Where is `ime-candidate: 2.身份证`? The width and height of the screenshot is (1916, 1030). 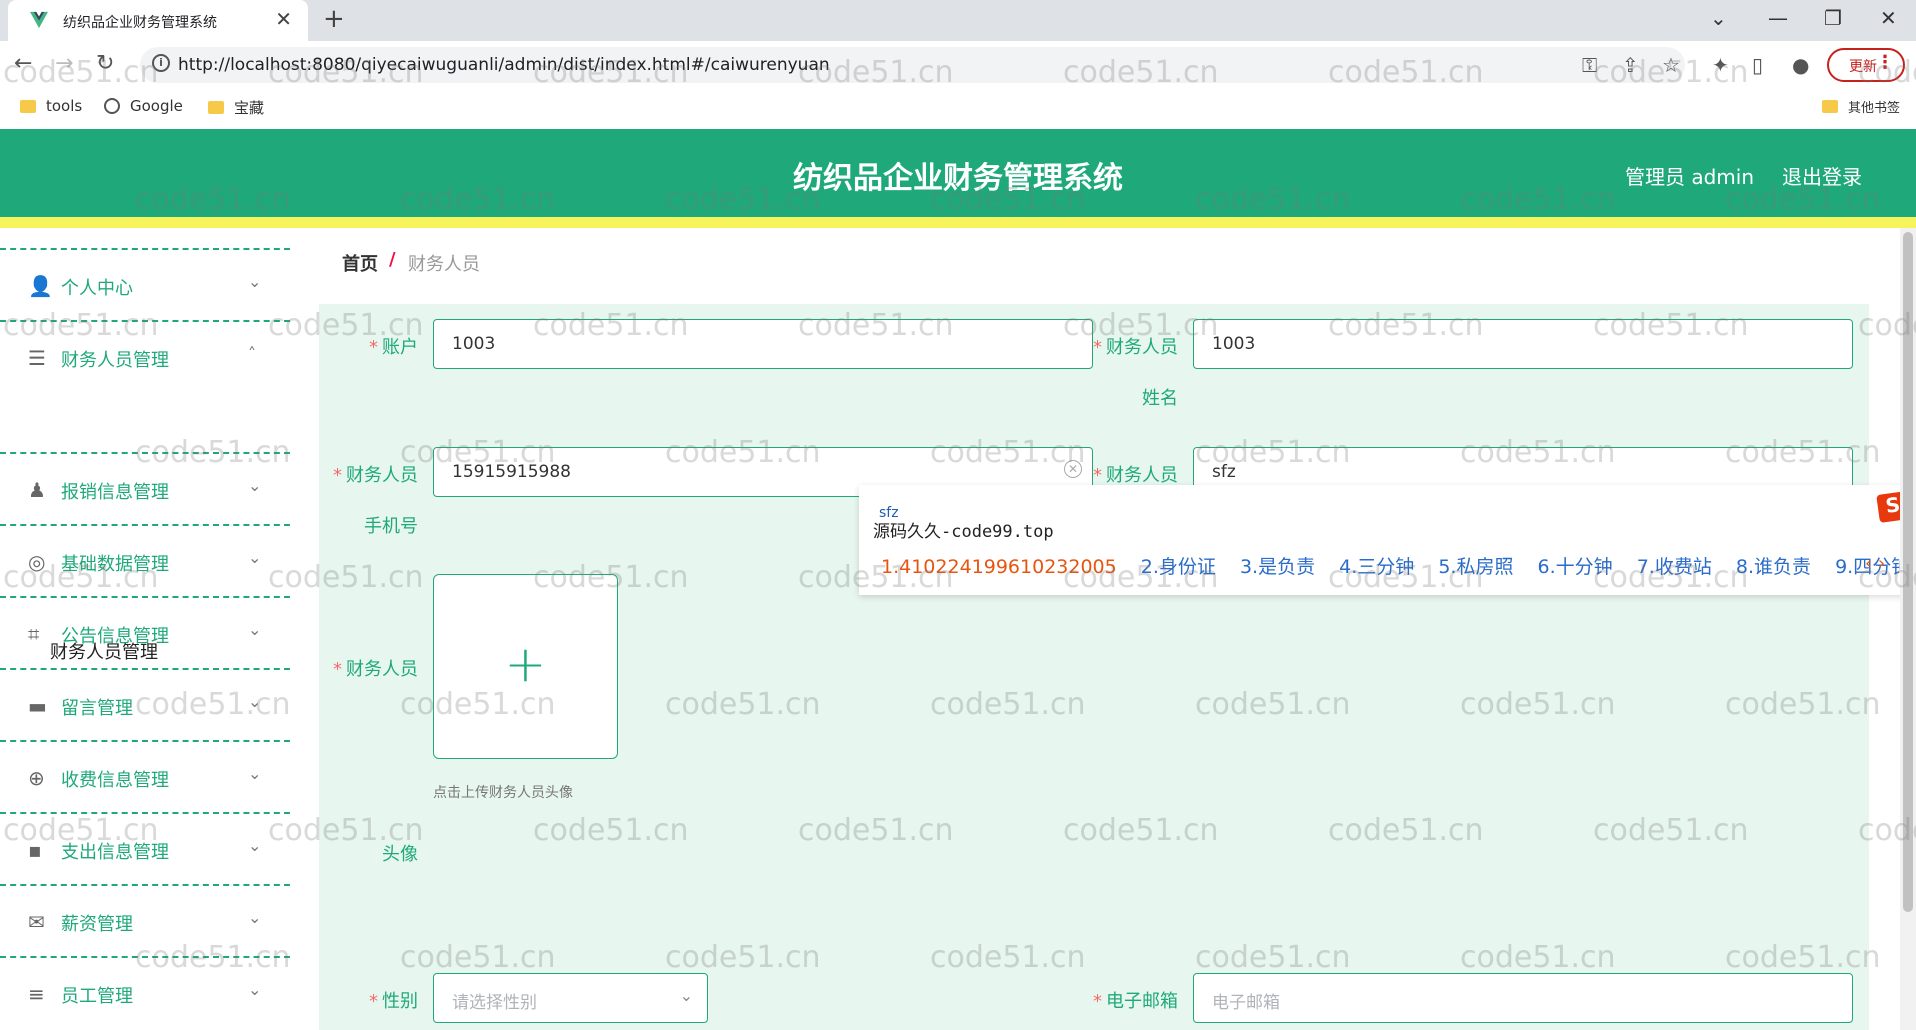 ime-candidate: 2.身份证 is located at coordinates (1178, 567).